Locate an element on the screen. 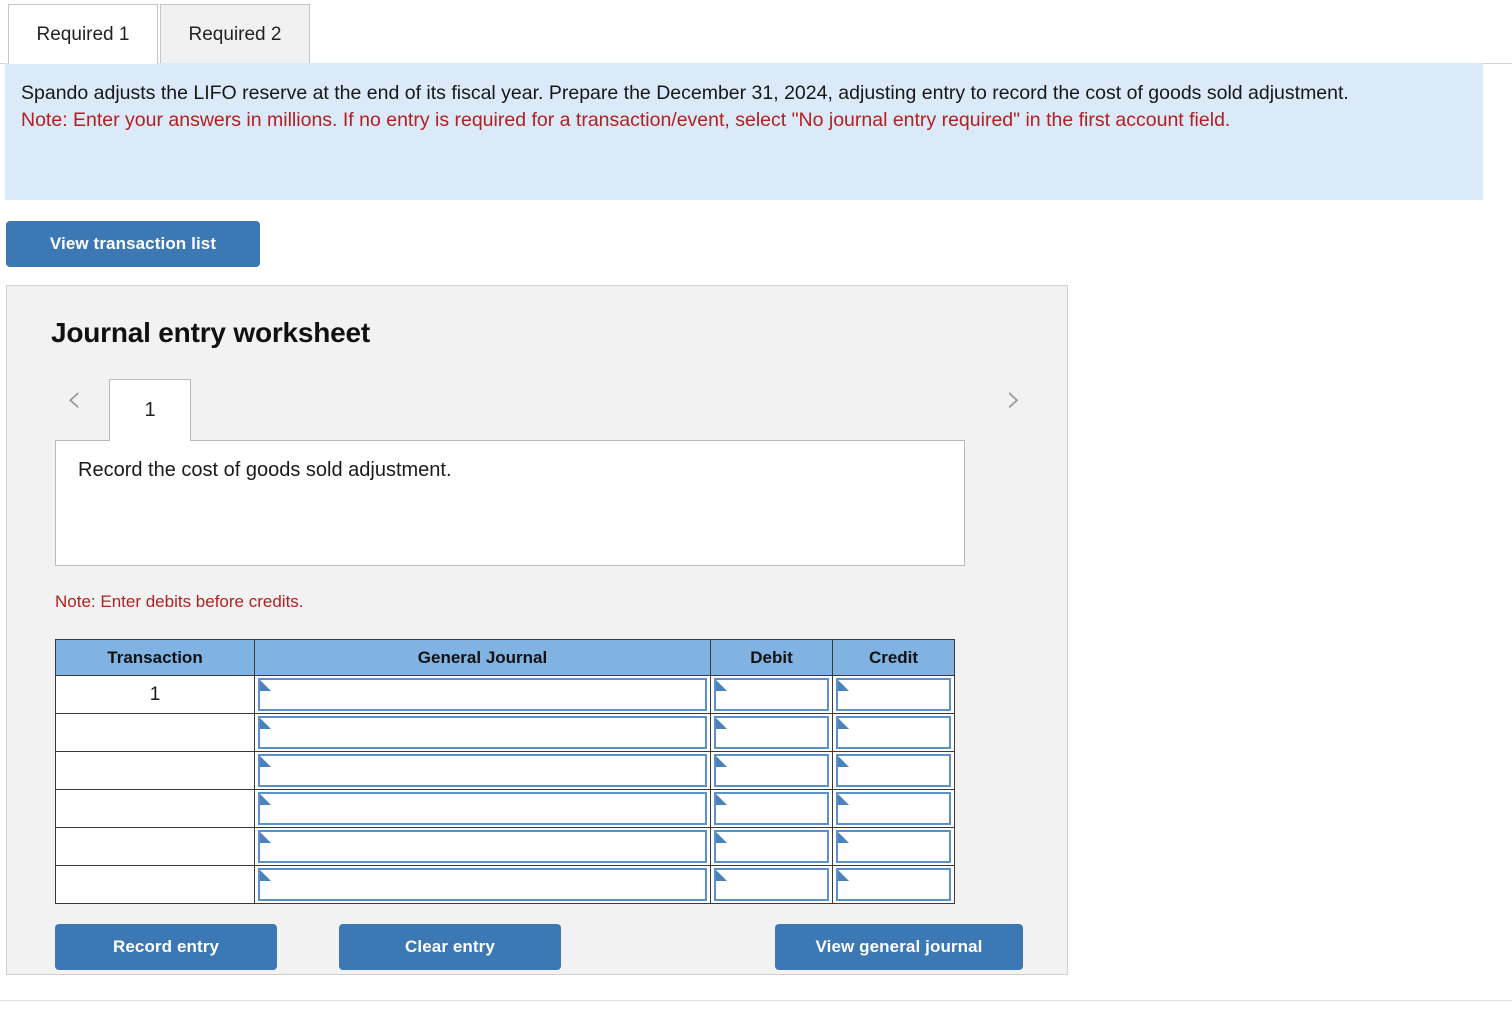  tab-required-2-label: Required 2 is located at coordinates (235, 34).